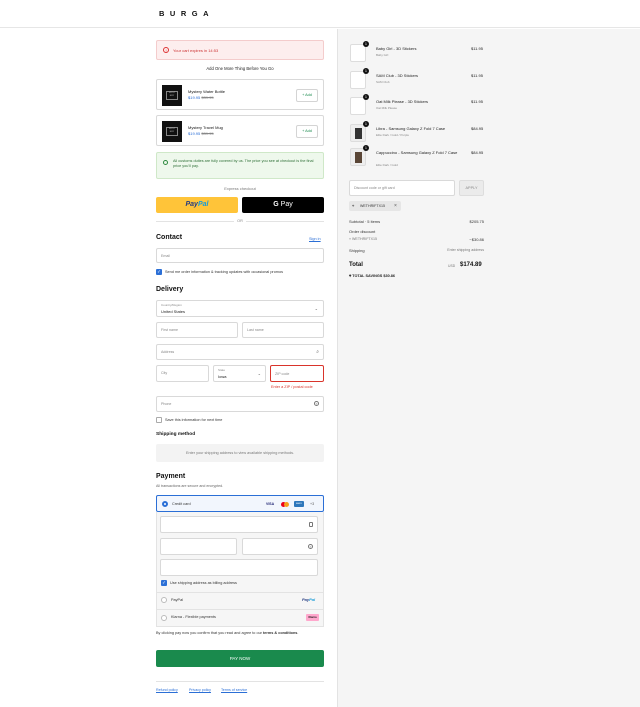 This screenshot has width=640, height=707. Describe the element at coordinates (280, 546) in the screenshot. I see `security-code-field: ?` at that location.